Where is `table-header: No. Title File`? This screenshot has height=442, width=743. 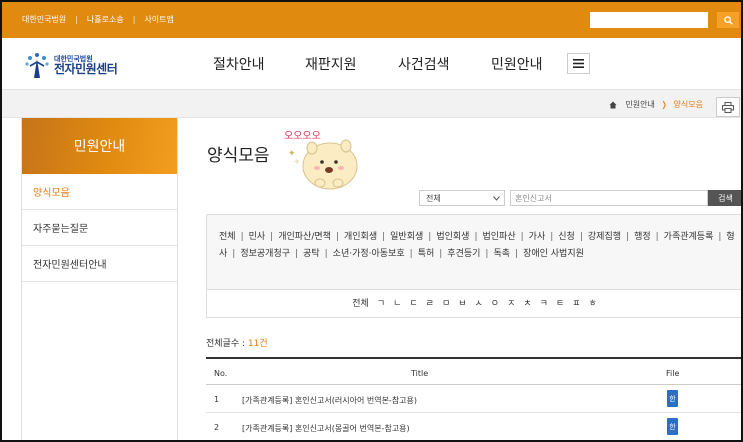 table-header: No. Title File is located at coordinates (474, 371).